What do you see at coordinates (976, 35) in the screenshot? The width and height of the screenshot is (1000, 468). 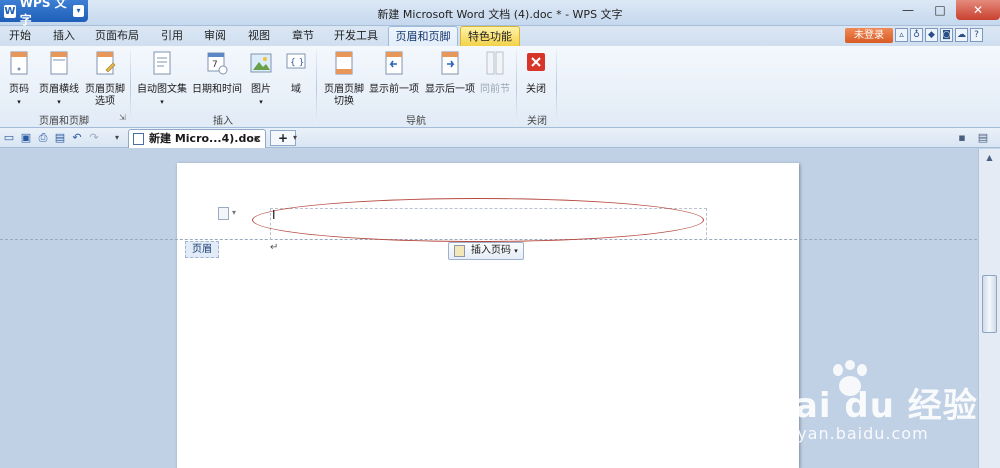 I see `help-icon: ?` at bounding box center [976, 35].